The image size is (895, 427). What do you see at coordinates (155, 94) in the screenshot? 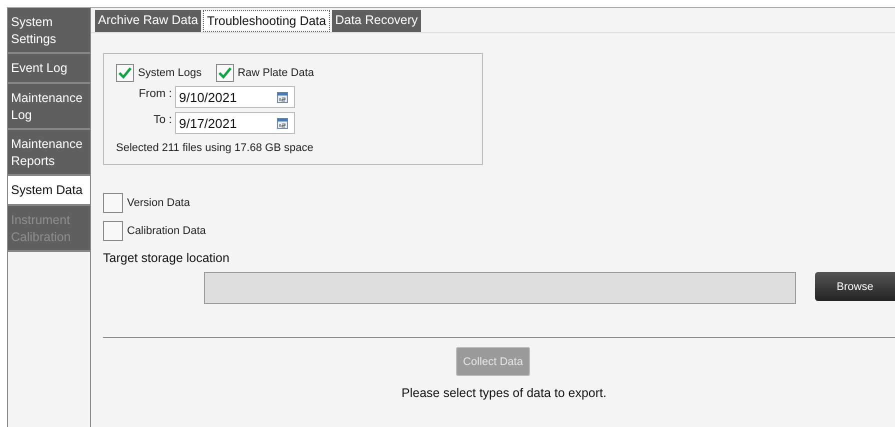
I see `date-label: From :` at bounding box center [155, 94].